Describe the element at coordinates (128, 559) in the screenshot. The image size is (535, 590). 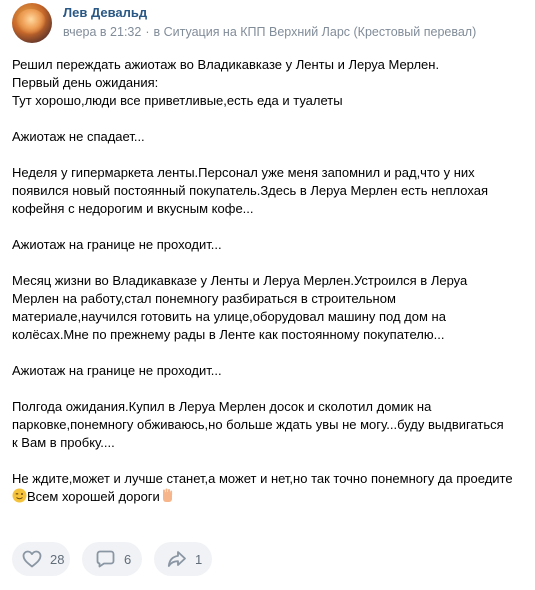
I see `comments-count: 6` at that location.